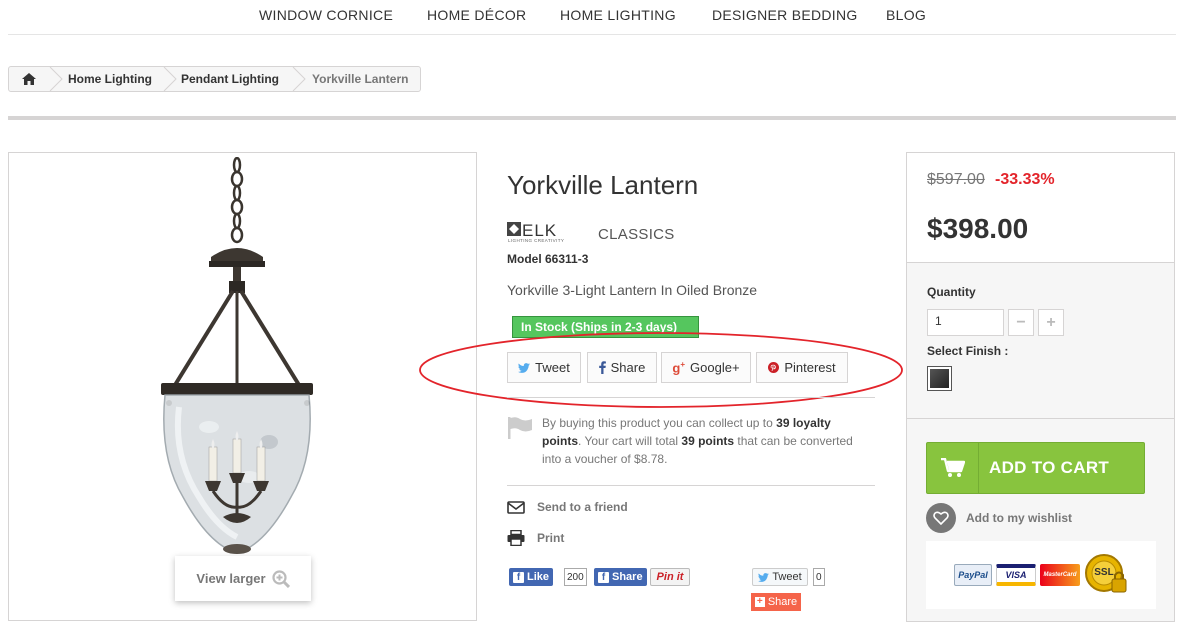  I want to click on ssl-badge: SSL, so click(1106, 575).